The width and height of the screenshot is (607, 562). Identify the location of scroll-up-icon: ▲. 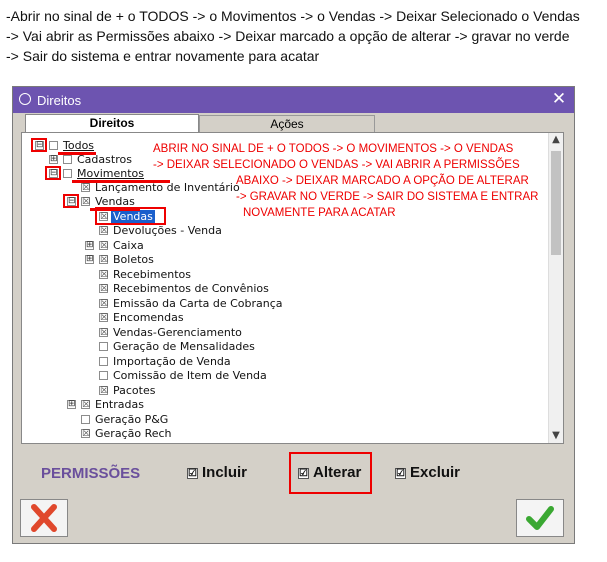
(556, 140).